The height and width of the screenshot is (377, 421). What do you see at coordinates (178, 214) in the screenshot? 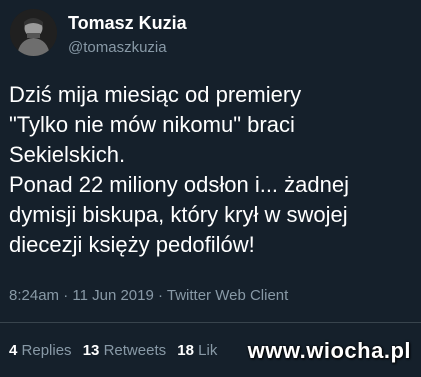
I see `tweet-text-line: dymisji biskupa, który krył w swojej` at bounding box center [178, 214].